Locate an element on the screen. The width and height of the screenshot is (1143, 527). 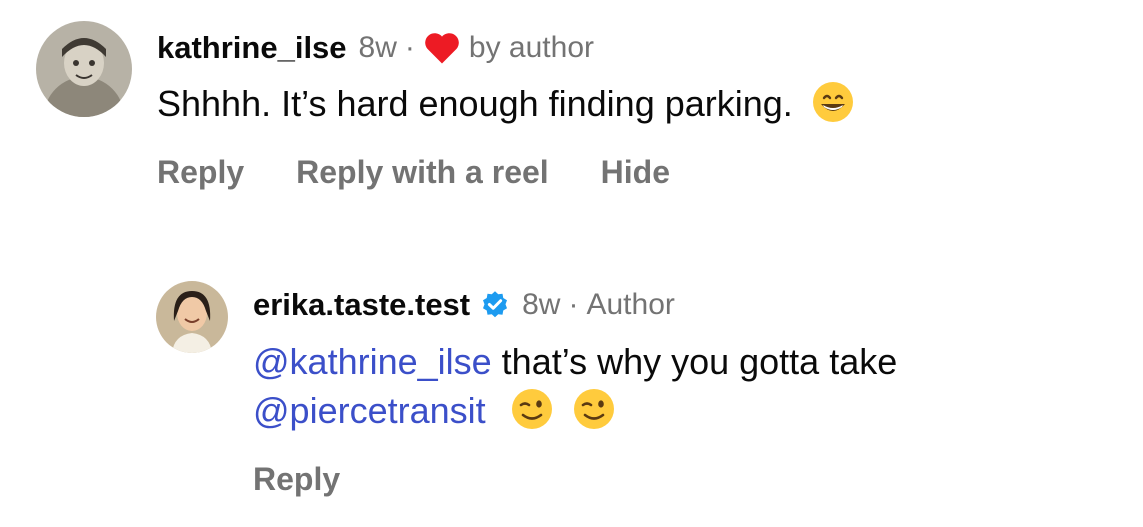
comment-actions: Reply Reply with a reel Hide is located at coordinates (413, 172).